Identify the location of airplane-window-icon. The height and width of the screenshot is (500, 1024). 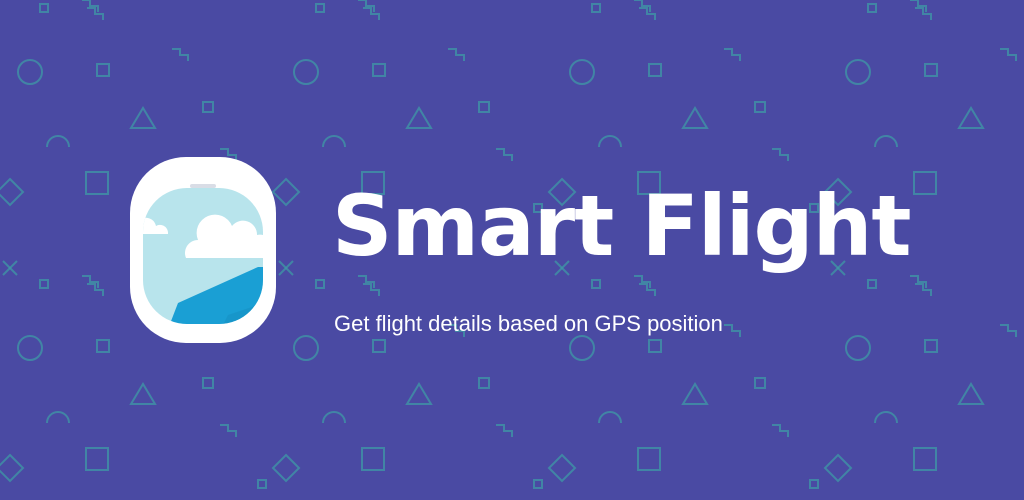
(203, 250).